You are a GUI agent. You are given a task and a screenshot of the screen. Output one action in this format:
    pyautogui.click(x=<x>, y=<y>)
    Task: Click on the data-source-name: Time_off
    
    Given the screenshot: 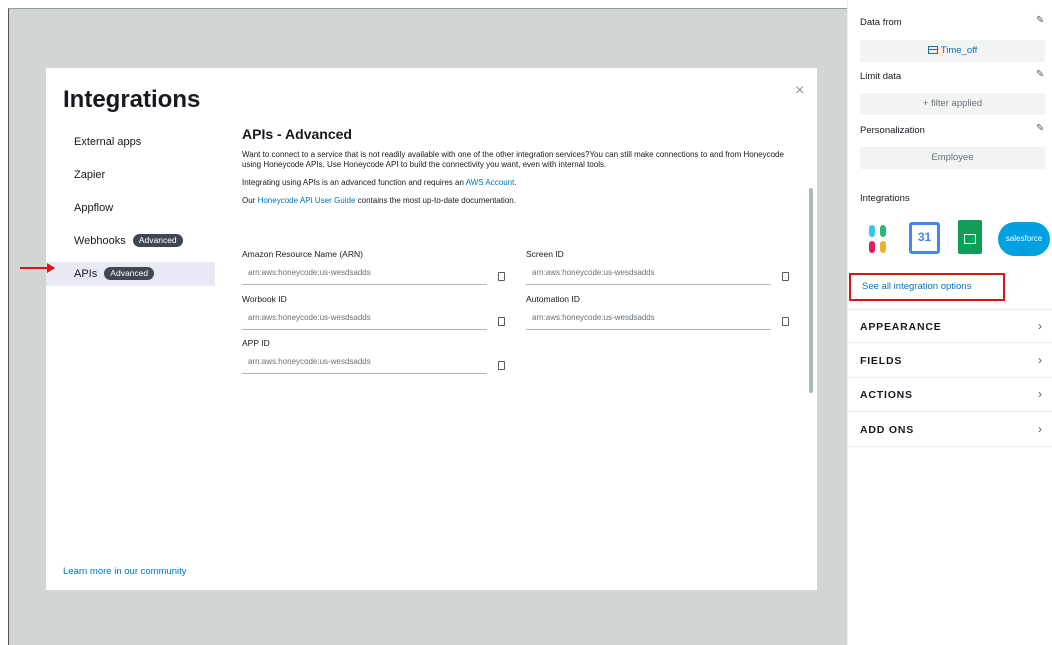 What is the action you would take?
    pyautogui.click(x=959, y=50)
    